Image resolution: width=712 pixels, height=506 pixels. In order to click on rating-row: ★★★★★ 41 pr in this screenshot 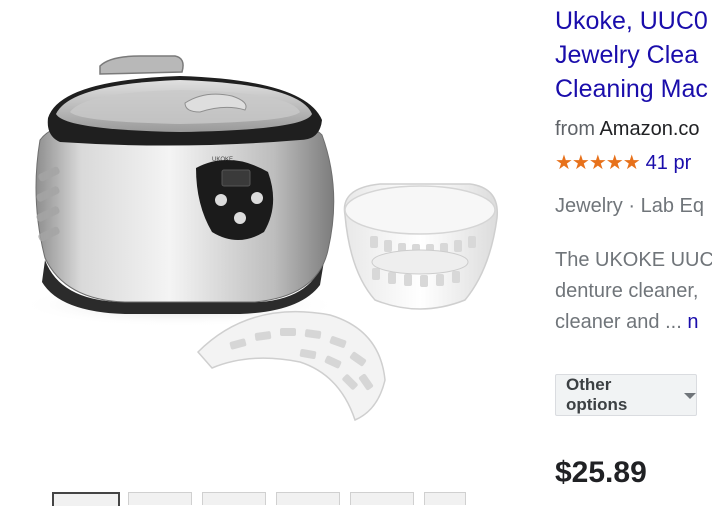, I will do `click(623, 162)`.